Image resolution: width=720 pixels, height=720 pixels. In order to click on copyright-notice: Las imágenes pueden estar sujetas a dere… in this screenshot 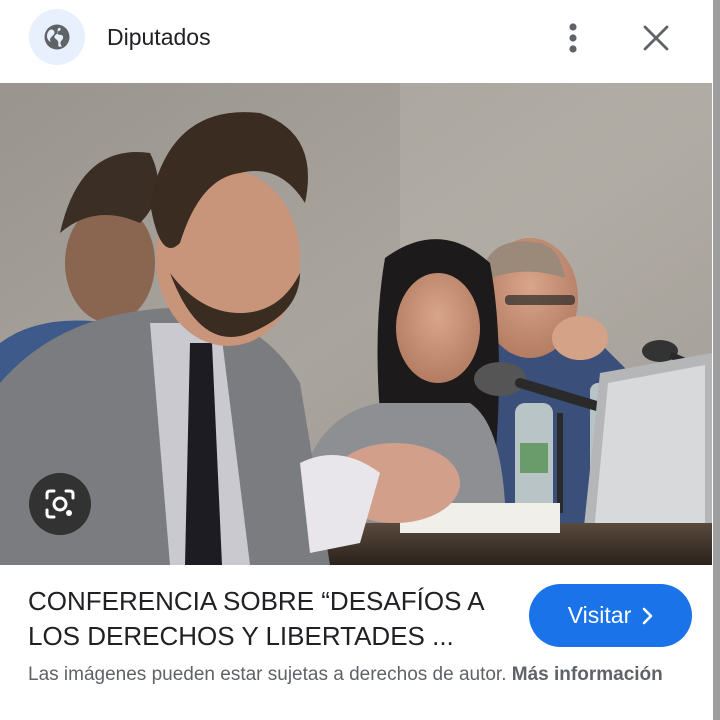, I will do `click(358, 675)`.